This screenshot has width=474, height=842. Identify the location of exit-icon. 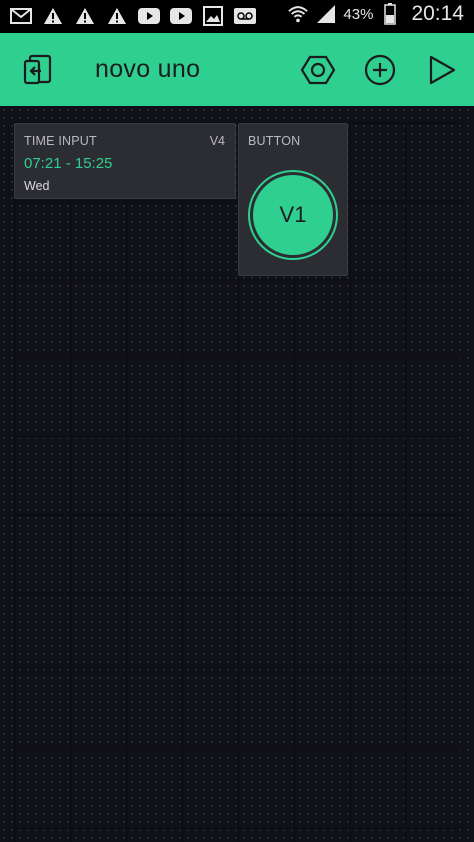
(38, 69).